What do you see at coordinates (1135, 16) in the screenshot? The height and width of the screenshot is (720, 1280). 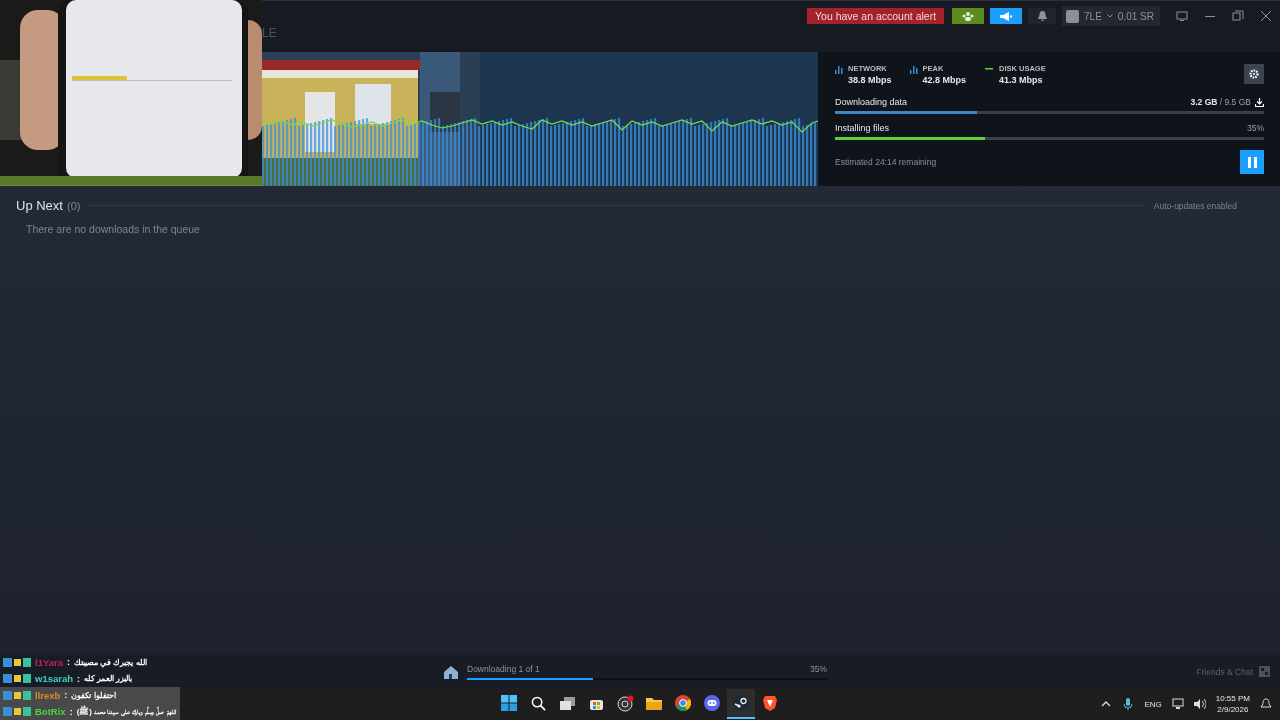 I see `wallet-balance: 0.01 SR` at bounding box center [1135, 16].